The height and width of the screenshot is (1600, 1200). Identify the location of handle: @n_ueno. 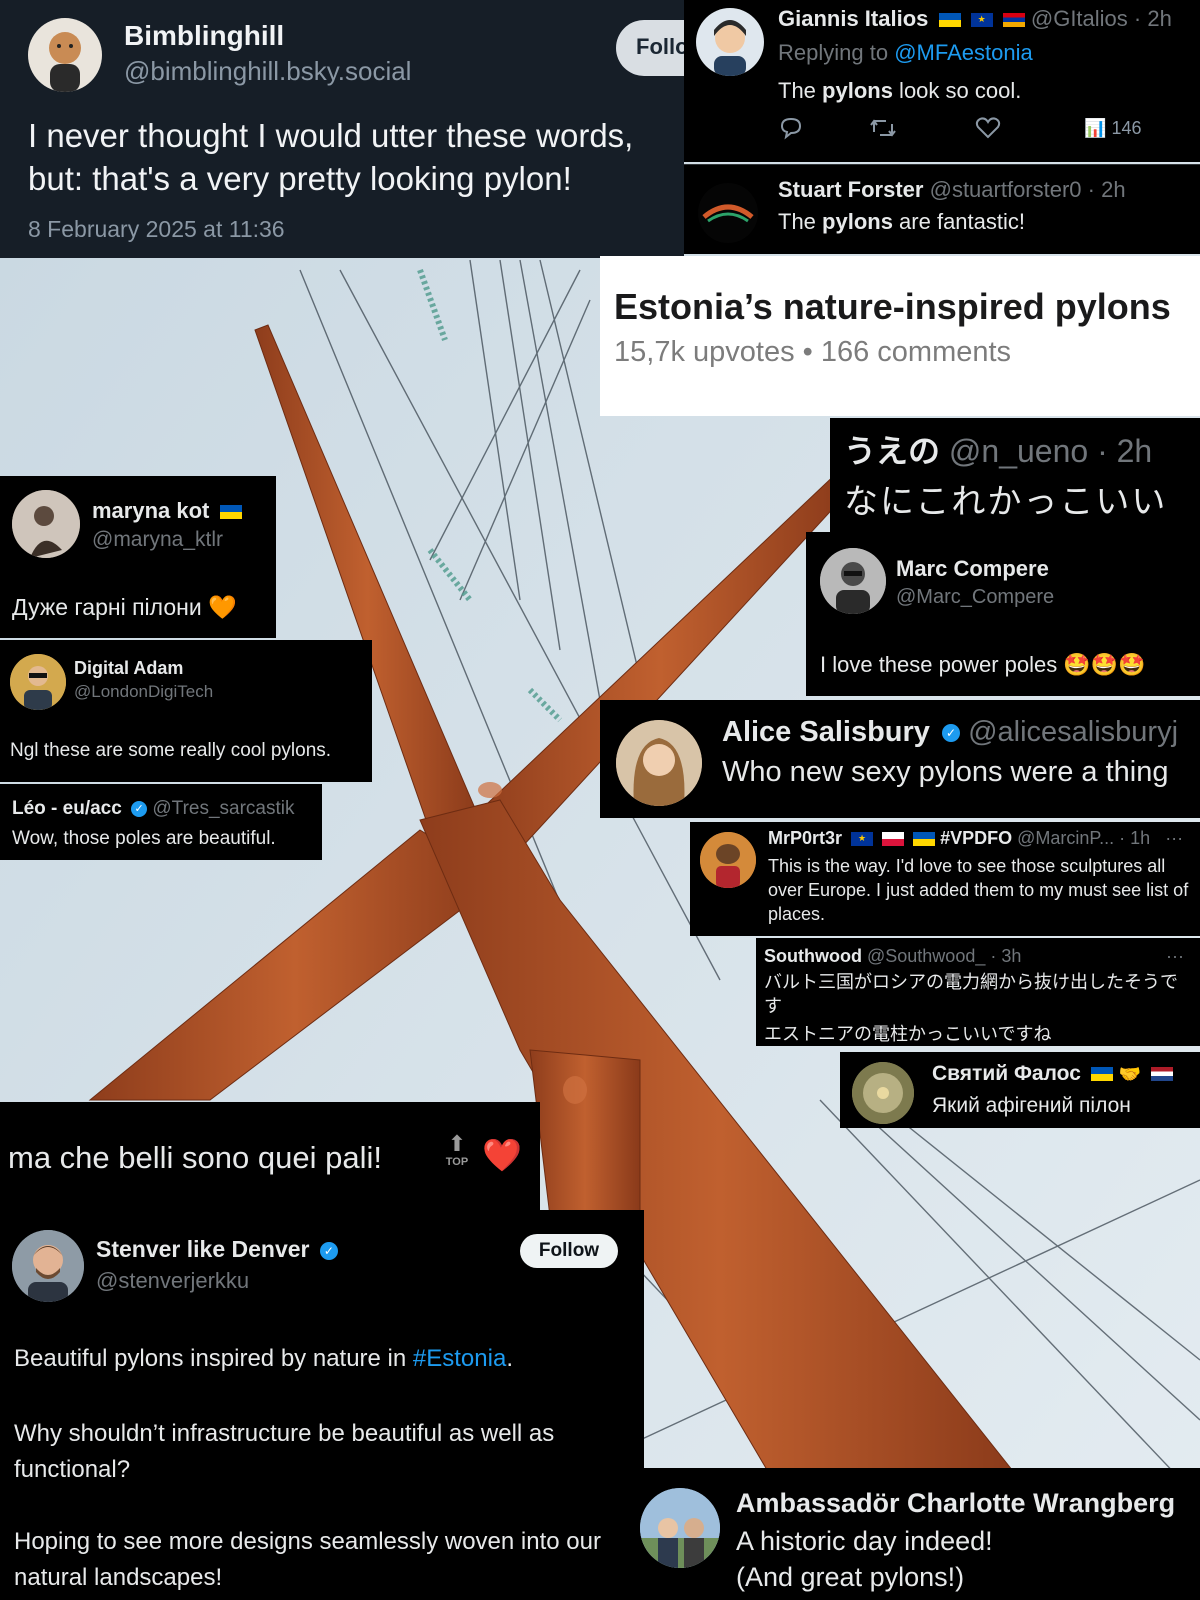
(1018, 451).